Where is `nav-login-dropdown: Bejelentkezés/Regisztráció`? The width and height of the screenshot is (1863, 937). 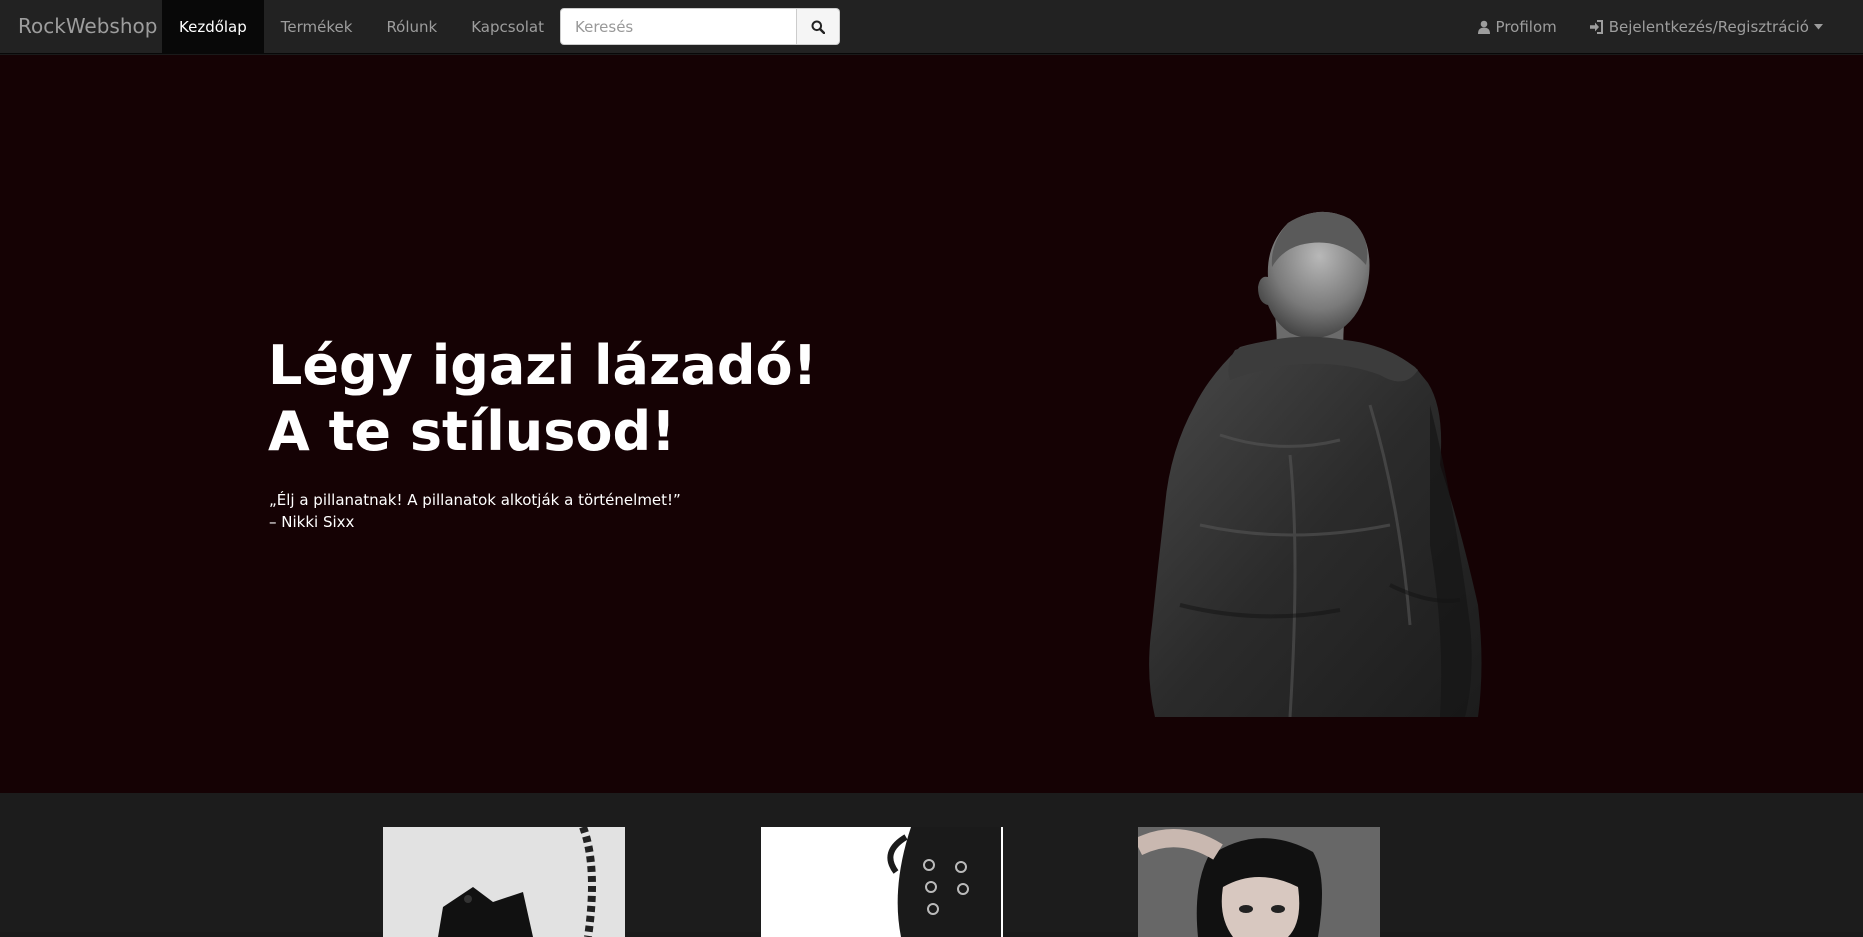
nav-login-dropdown: Bejelentkezés/Regisztráció is located at coordinates (1706, 27).